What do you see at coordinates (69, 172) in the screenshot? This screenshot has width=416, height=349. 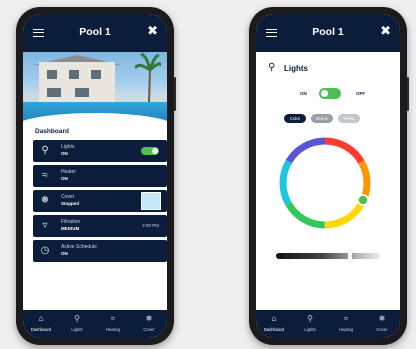 I see `card-label: Heater` at bounding box center [69, 172].